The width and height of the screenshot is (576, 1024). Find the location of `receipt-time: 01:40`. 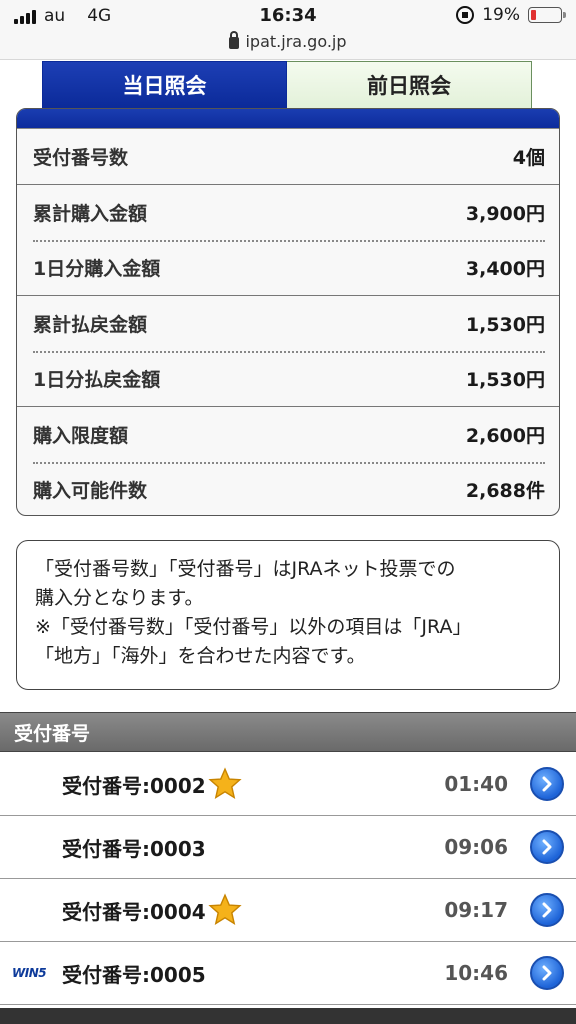

receipt-time: 01:40 is located at coordinates (476, 784).